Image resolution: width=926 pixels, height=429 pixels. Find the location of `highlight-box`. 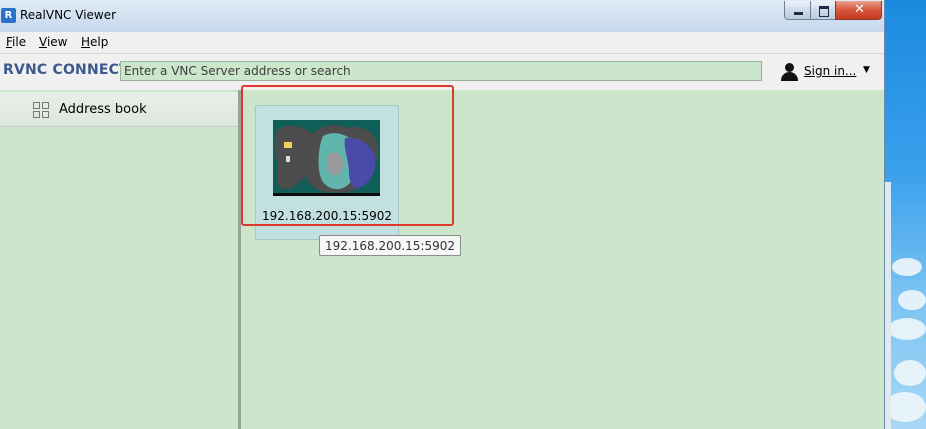

highlight-box is located at coordinates (347, 155).